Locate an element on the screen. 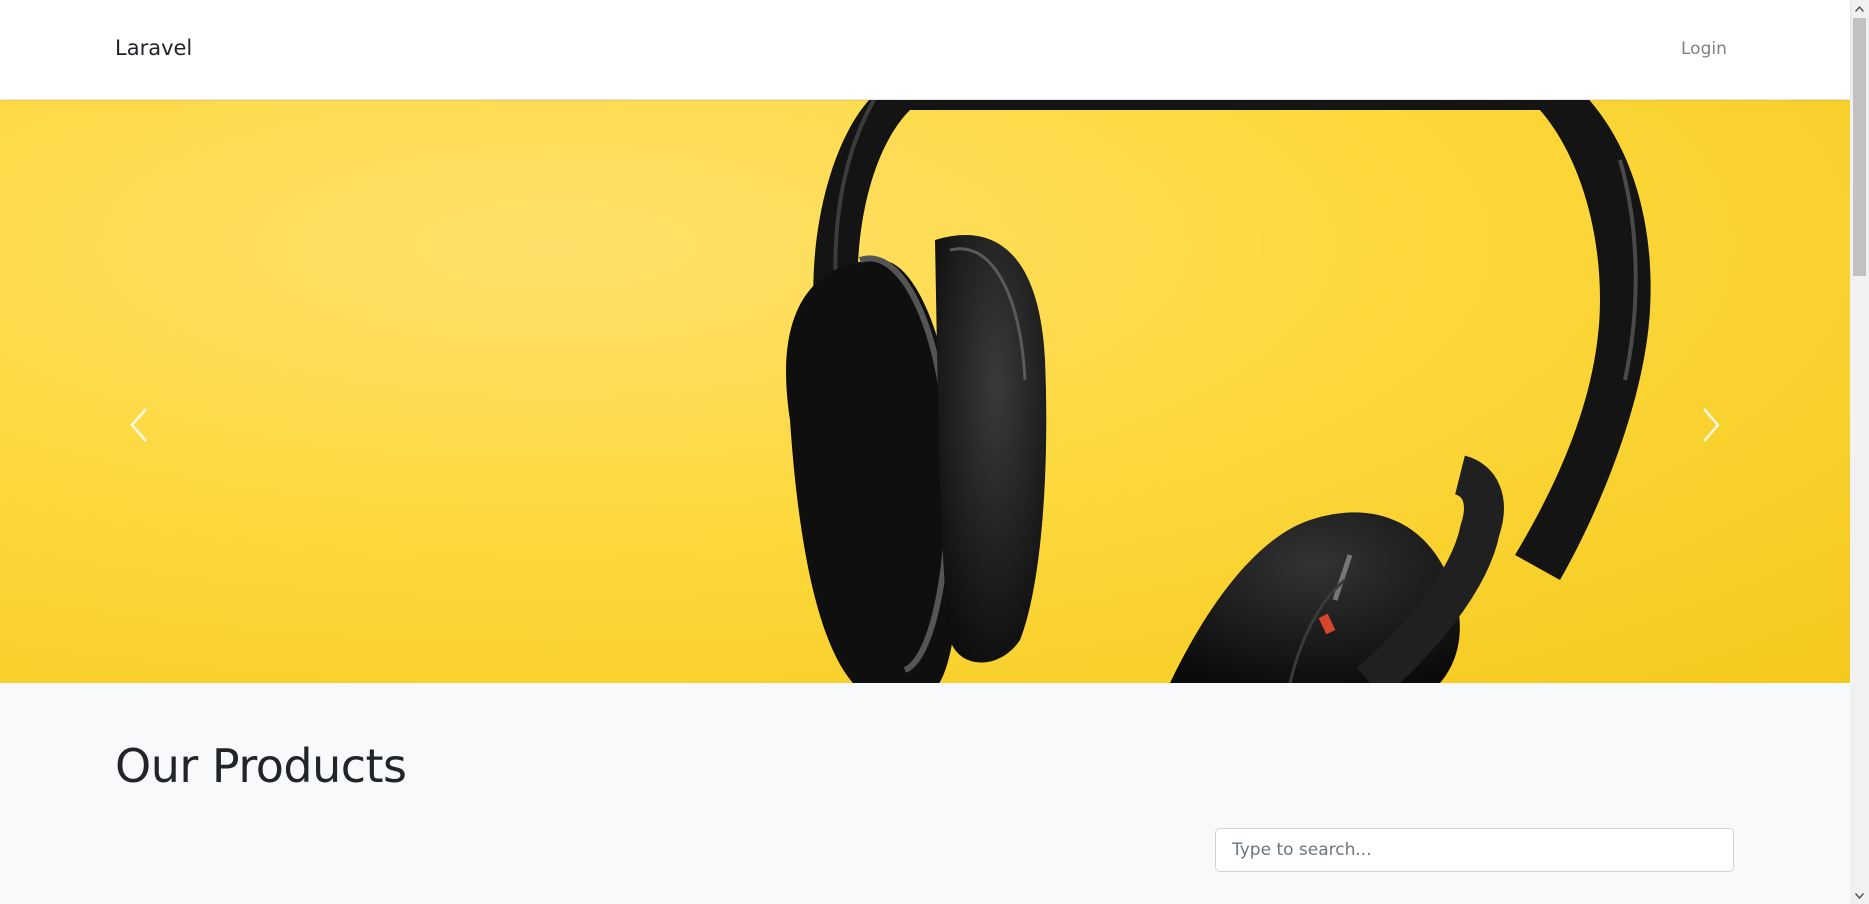 This screenshot has width=1869, height=904. brand-logo: Laravel is located at coordinates (153, 48).